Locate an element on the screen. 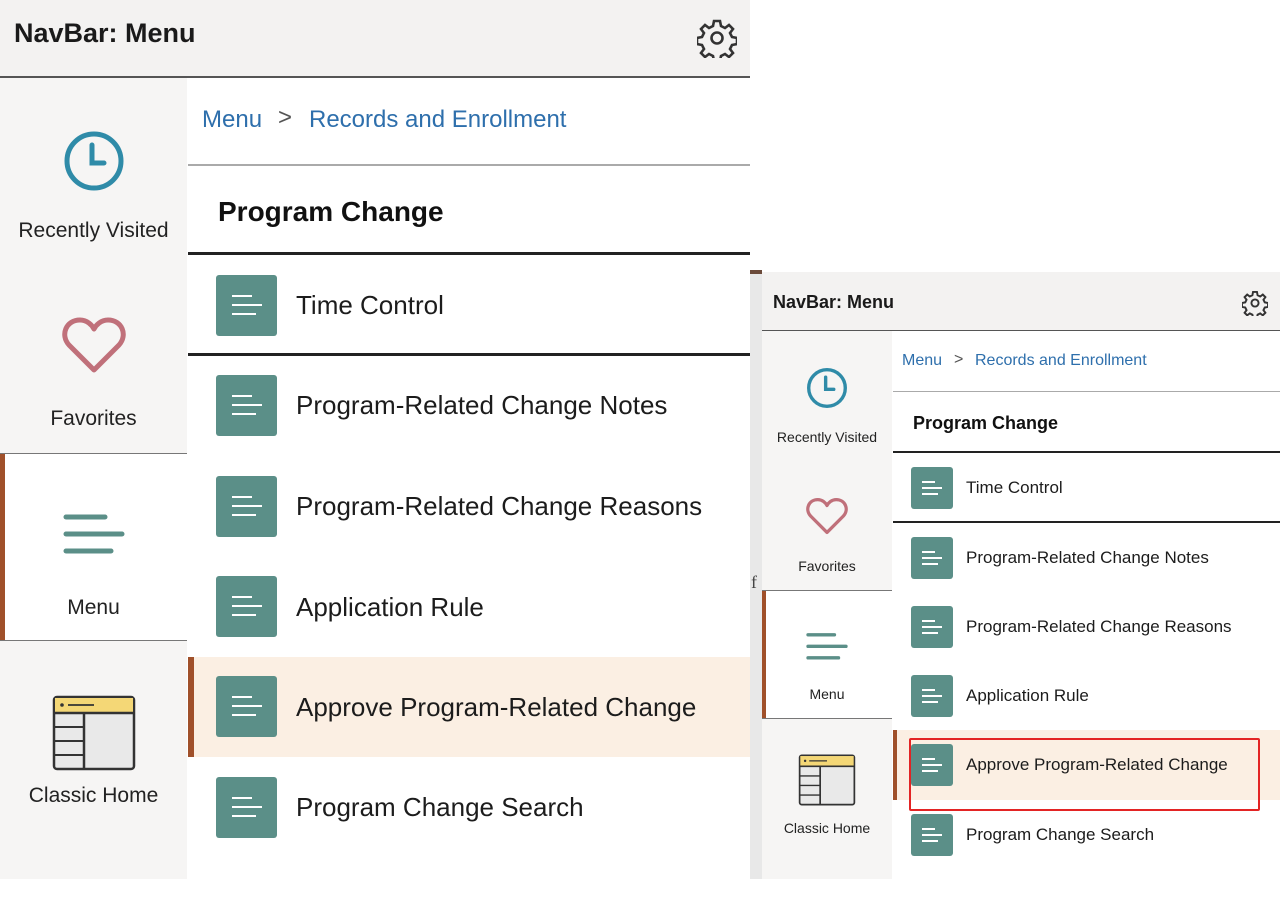 This screenshot has width=1280, height=907. panel-divider: f is located at coordinates (756, 574).